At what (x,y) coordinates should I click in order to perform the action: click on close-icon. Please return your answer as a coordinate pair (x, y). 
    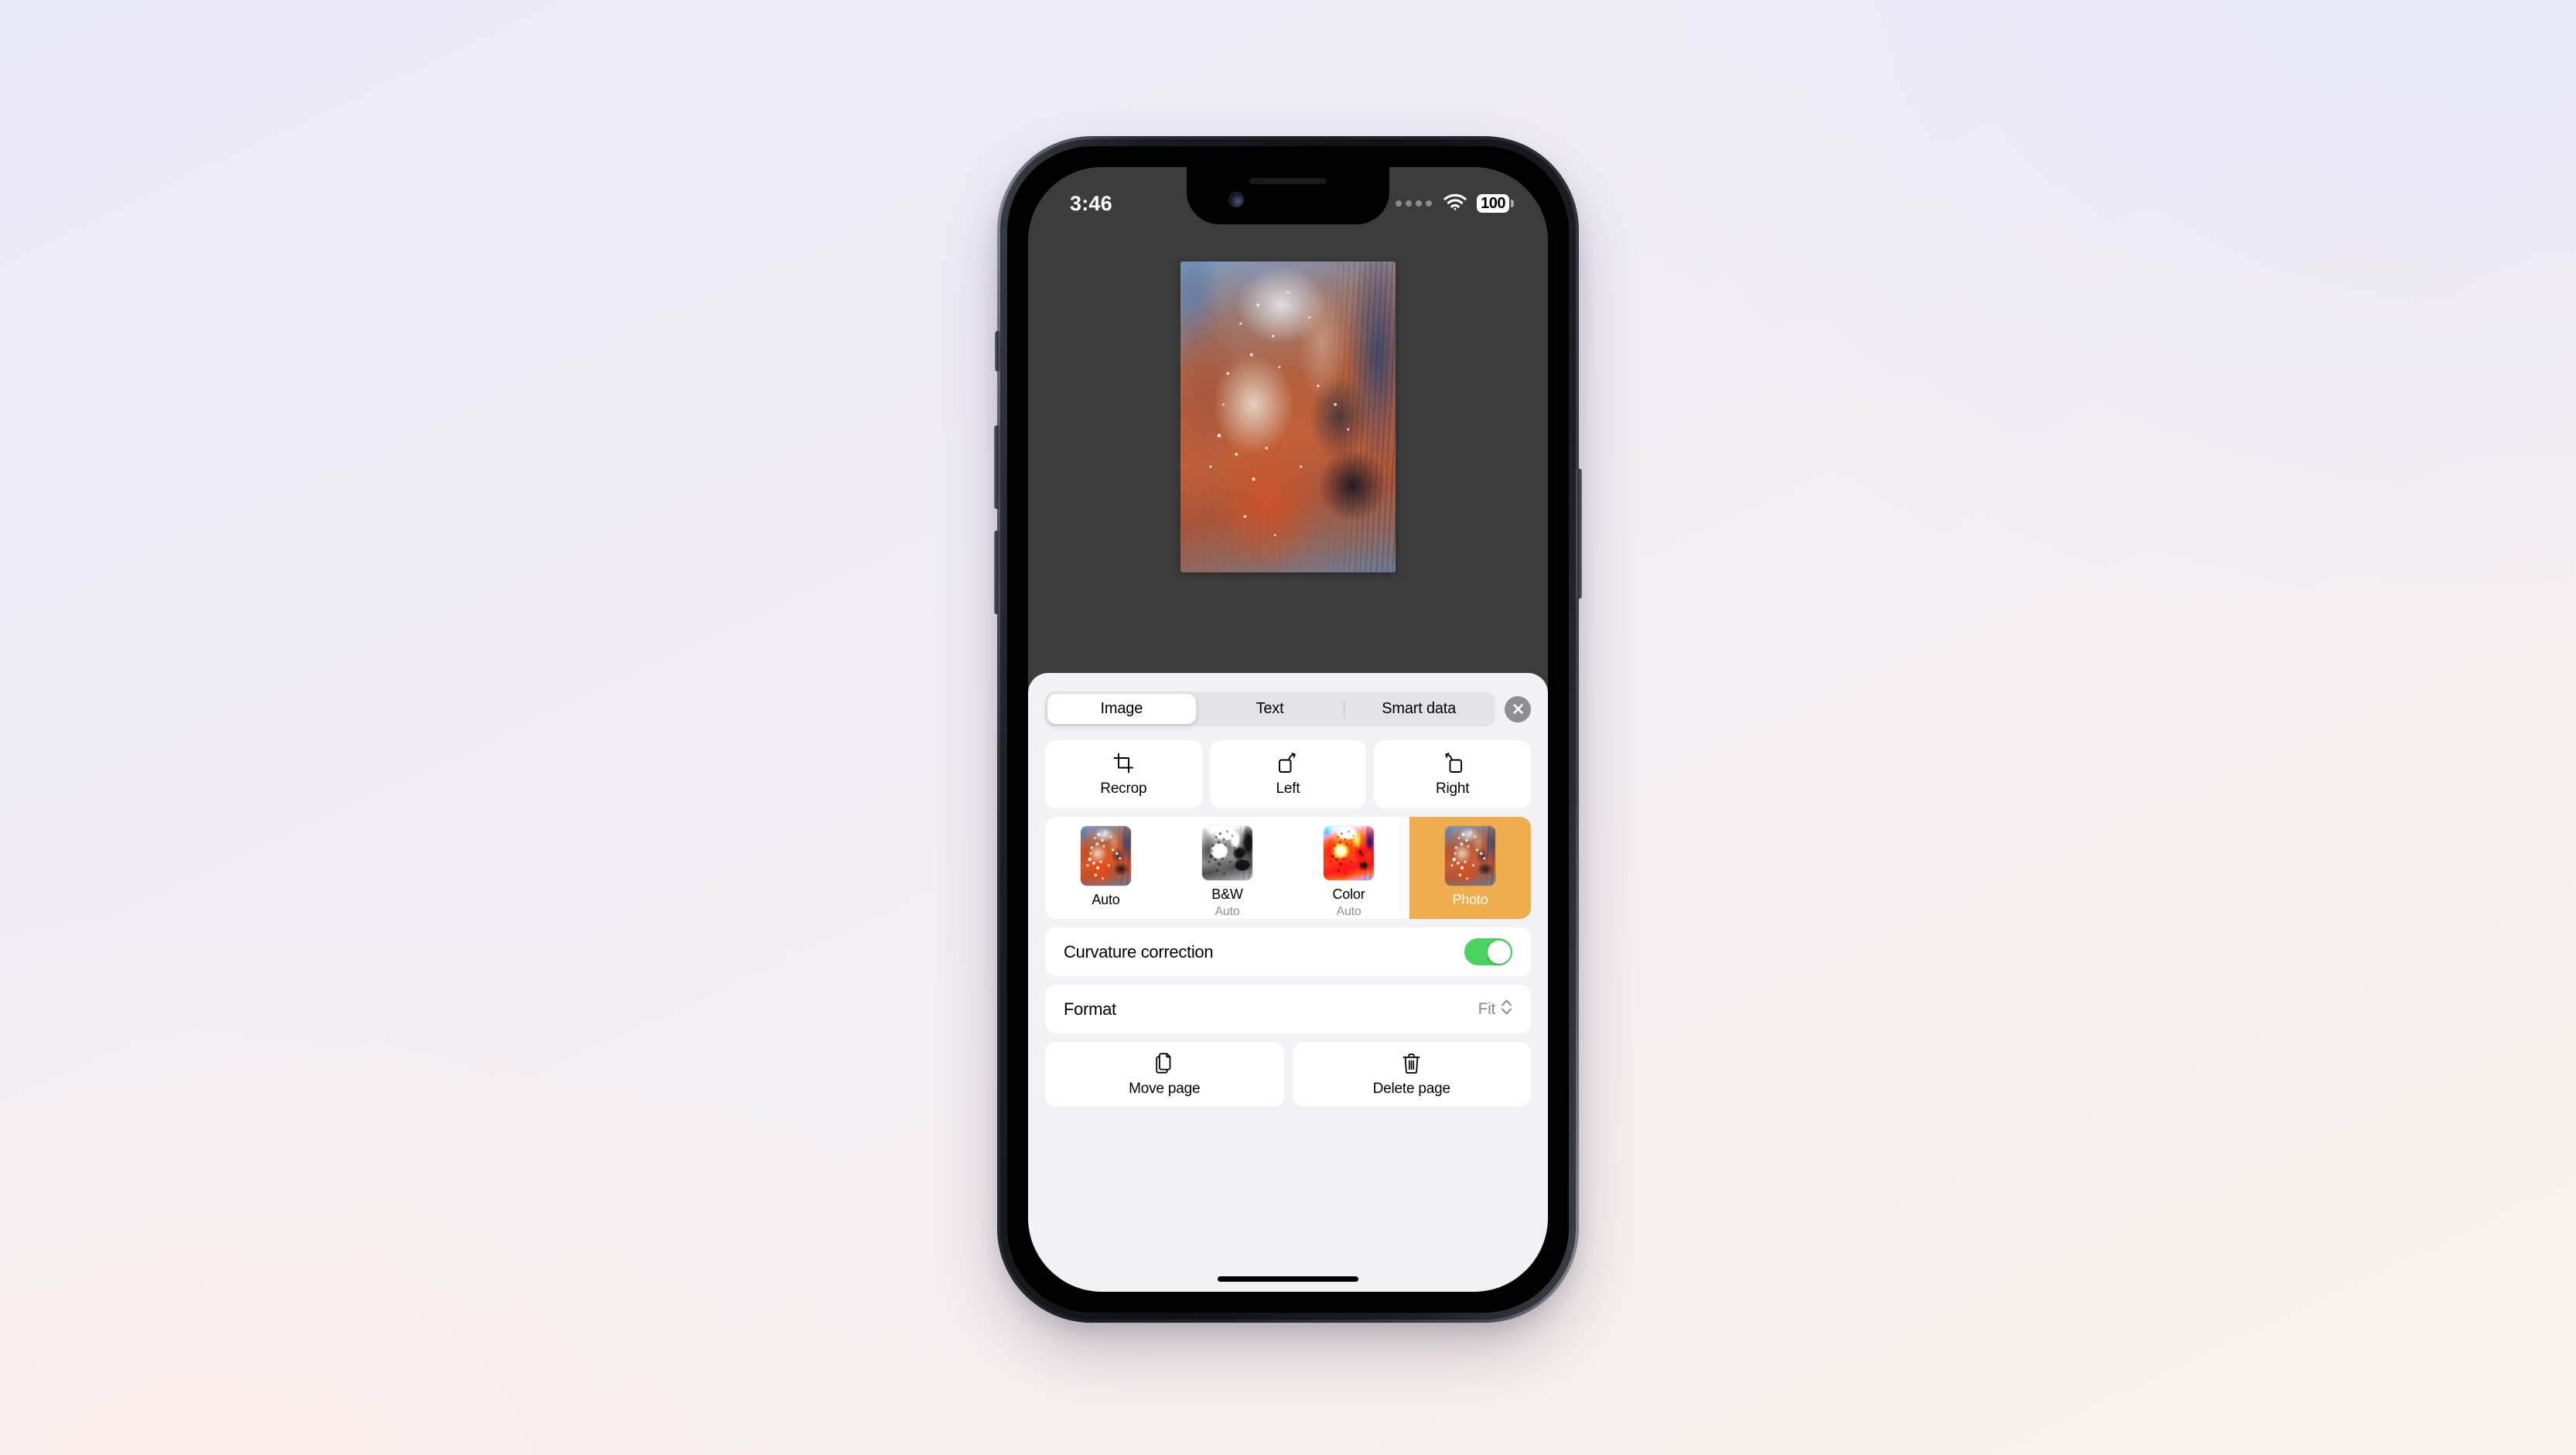
    Looking at the image, I should click on (1518, 709).